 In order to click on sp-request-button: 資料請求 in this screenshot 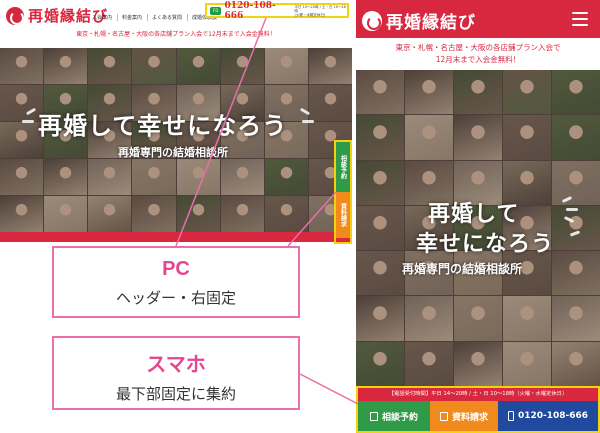, I will do `click(464, 416)`.